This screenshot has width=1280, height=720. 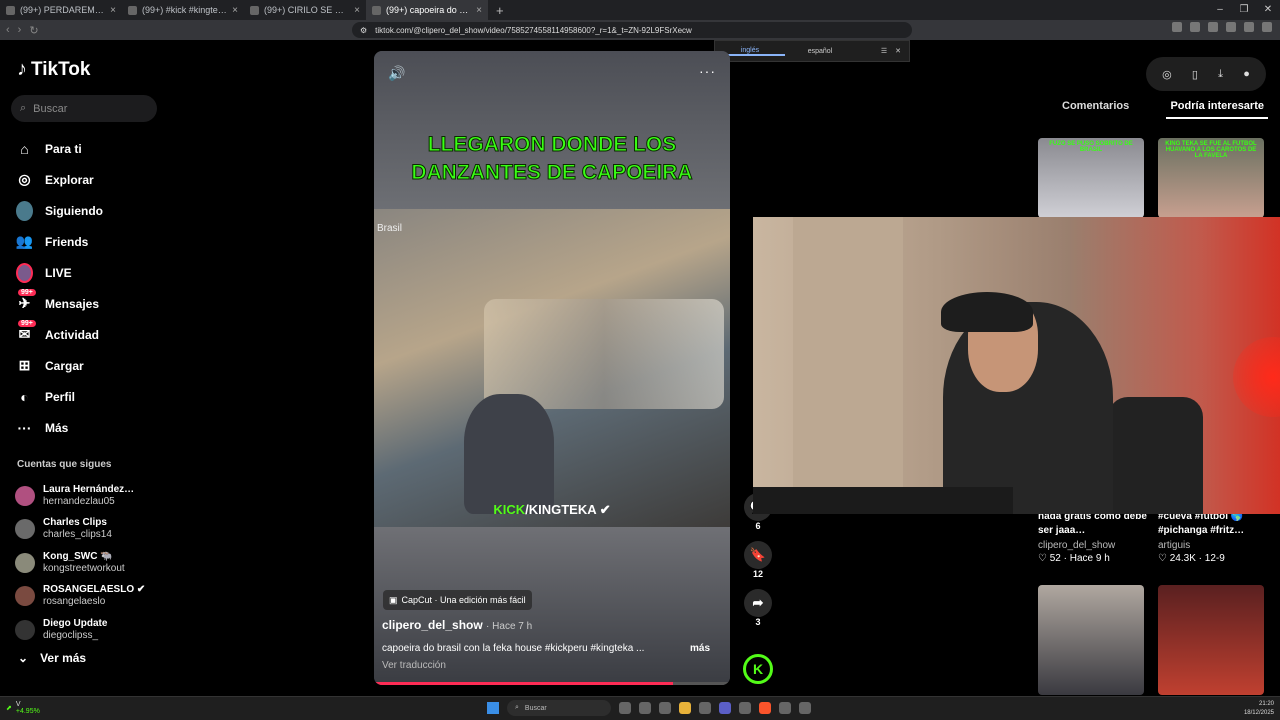 What do you see at coordinates (53, 69) in the screenshot?
I see `tiktok-logo: ♪ TikTok` at bounding box center [53, 69].